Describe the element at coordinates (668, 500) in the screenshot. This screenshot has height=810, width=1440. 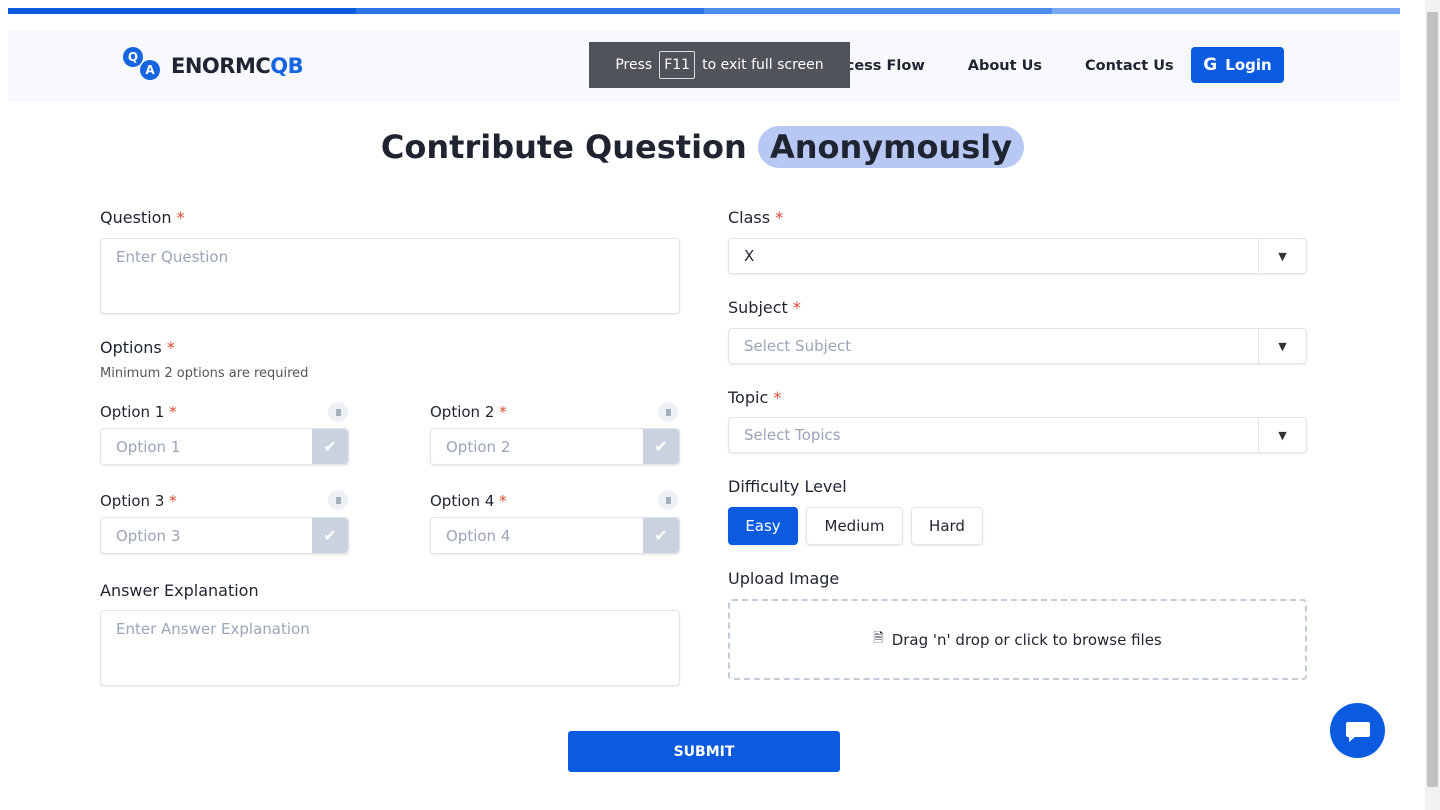
I see `delete-option-4-icon` at that location.